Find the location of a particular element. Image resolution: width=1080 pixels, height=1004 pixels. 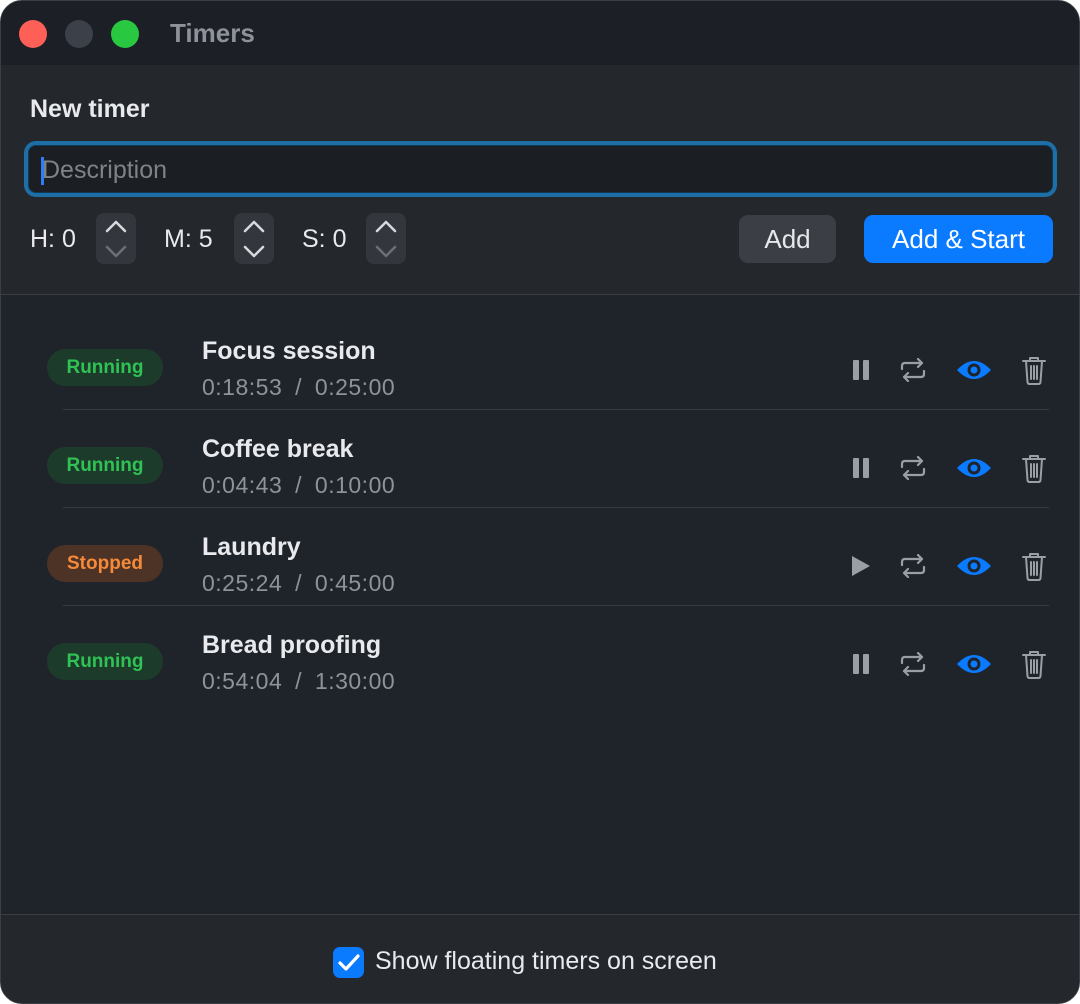

add-and-start-button: Add & Start is located at coordinates (958, 239).